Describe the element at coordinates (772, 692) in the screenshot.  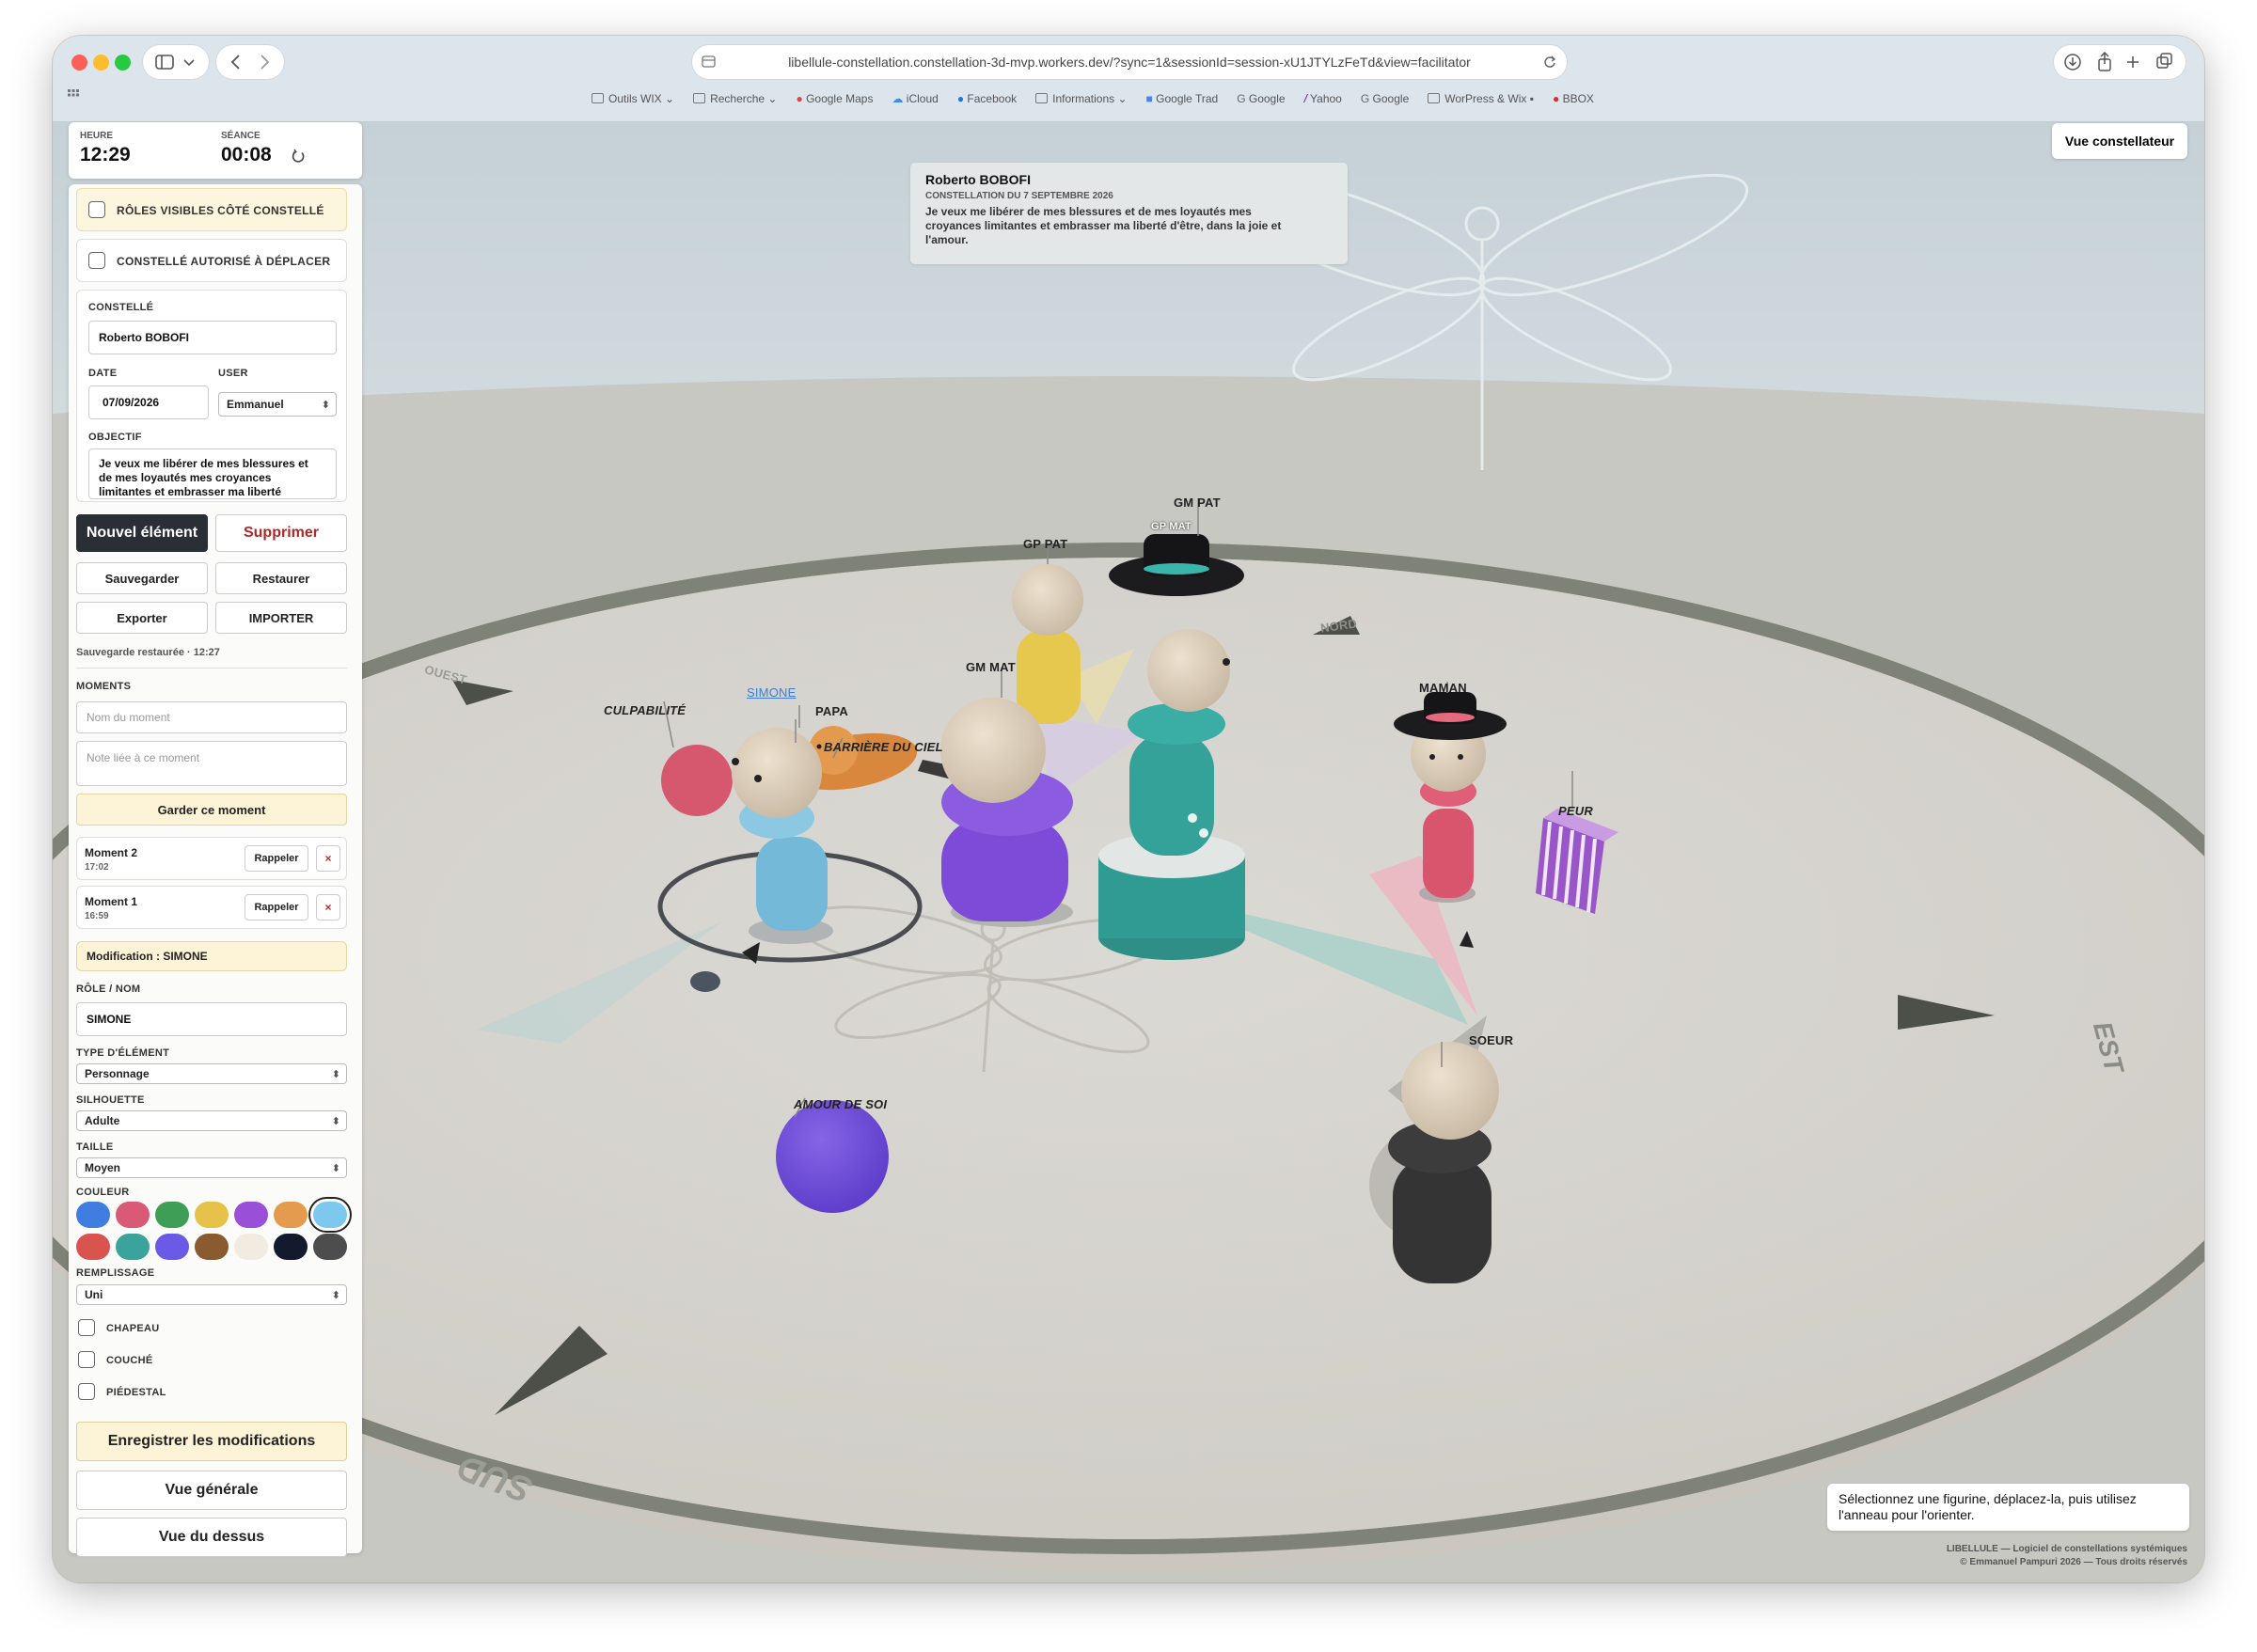
I see `label-simone: SIMONE` at that location.